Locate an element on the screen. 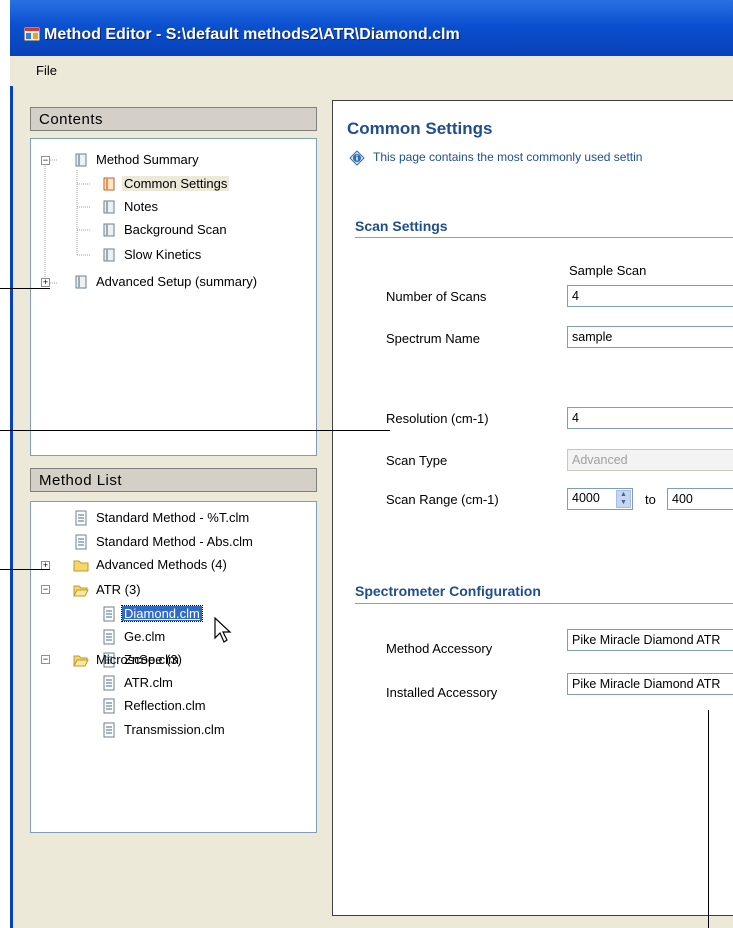 This screenshot has width=733, height=928. installed-accessory-field: Pike Miracle Diamond ATR is located at coordinates (650, 684).